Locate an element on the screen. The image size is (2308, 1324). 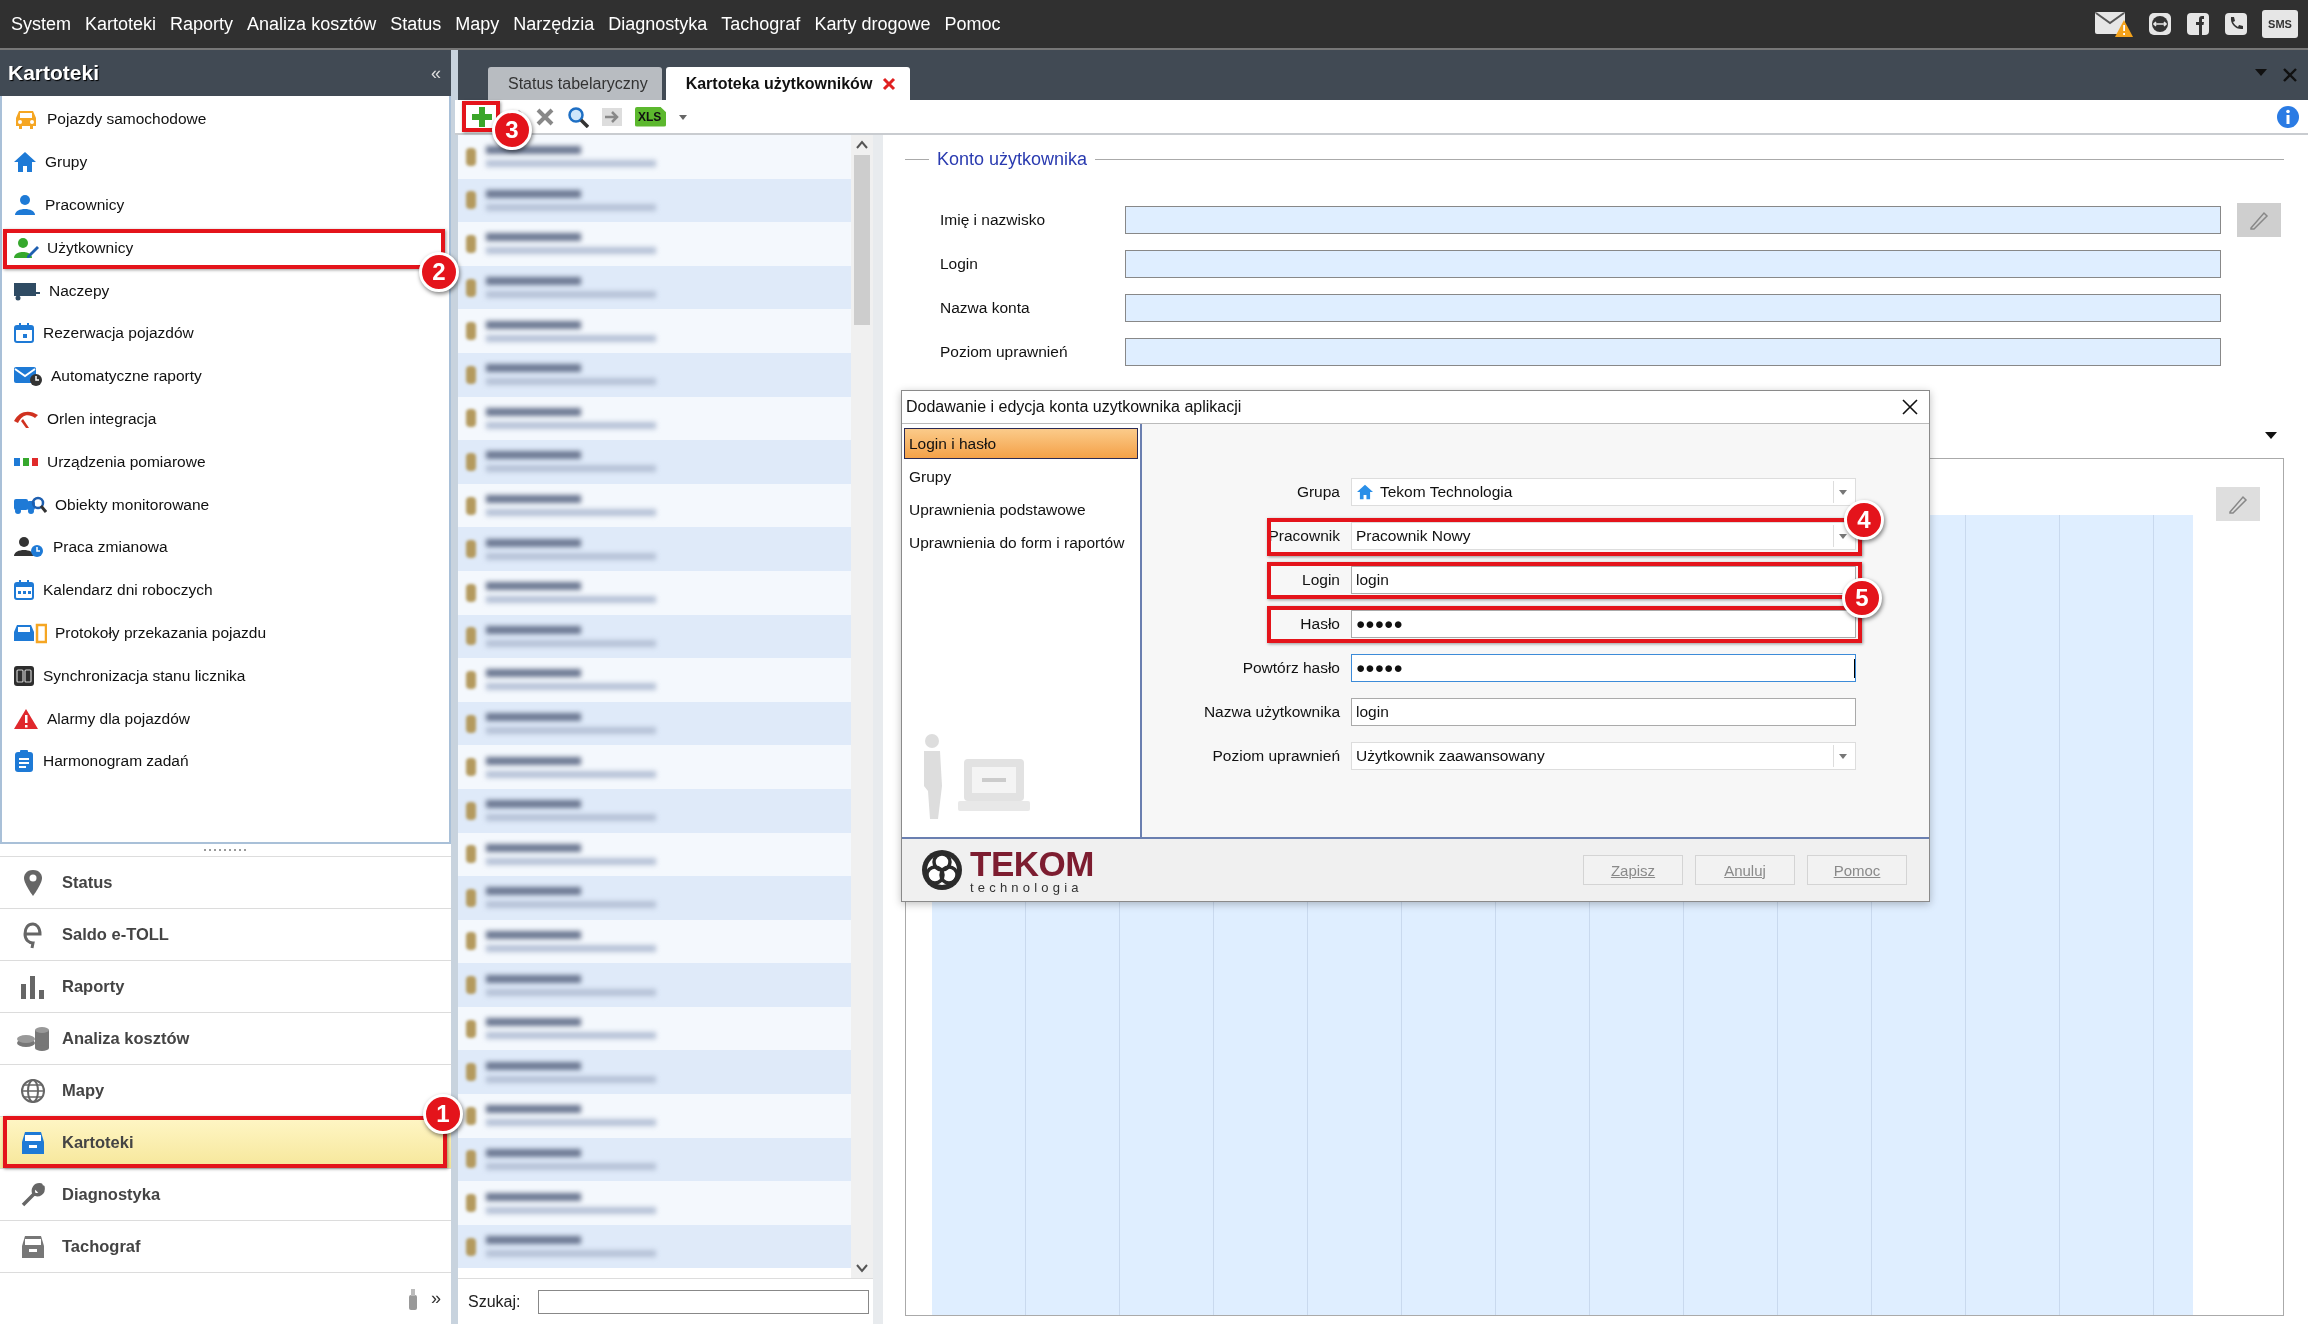
menu-item: Karty drogowe is located at coordinates (872, 24).